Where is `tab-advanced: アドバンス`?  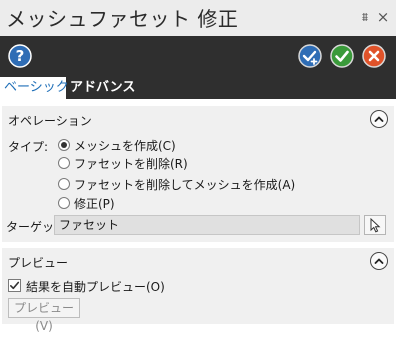 tab-advanced: アドバンス is located at coordinates (102, 88).